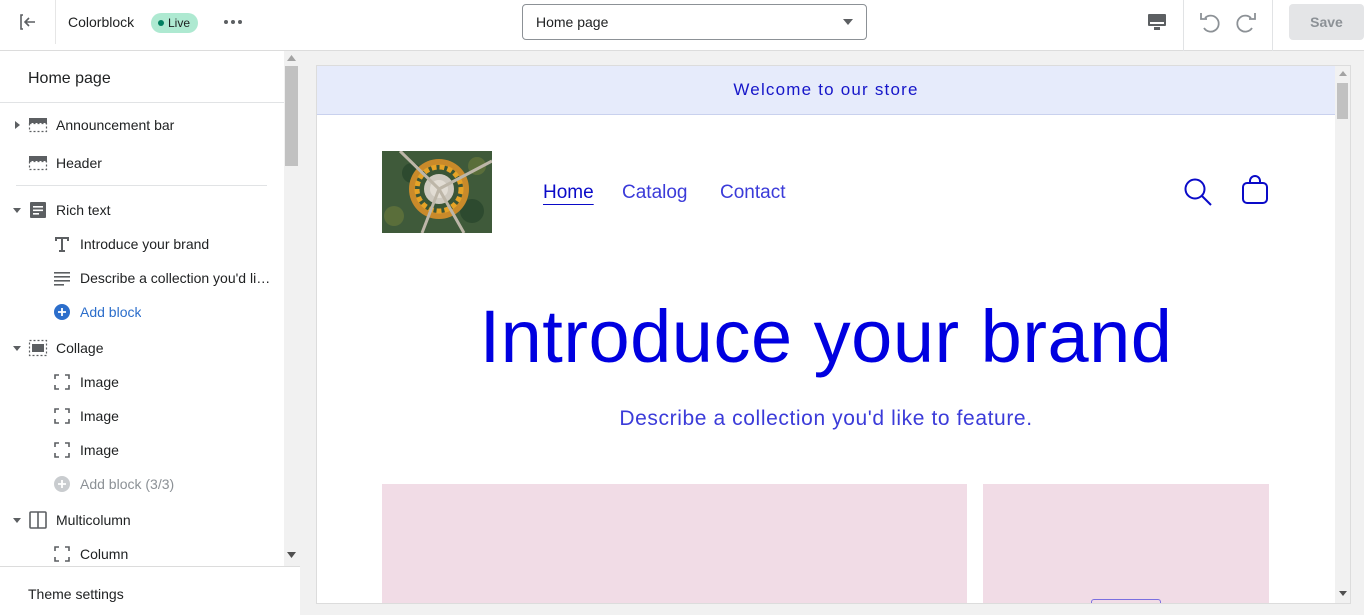 This screenshot has height=615, width=1364. I want to click on more-horizontal-icon, so click(233, 22).